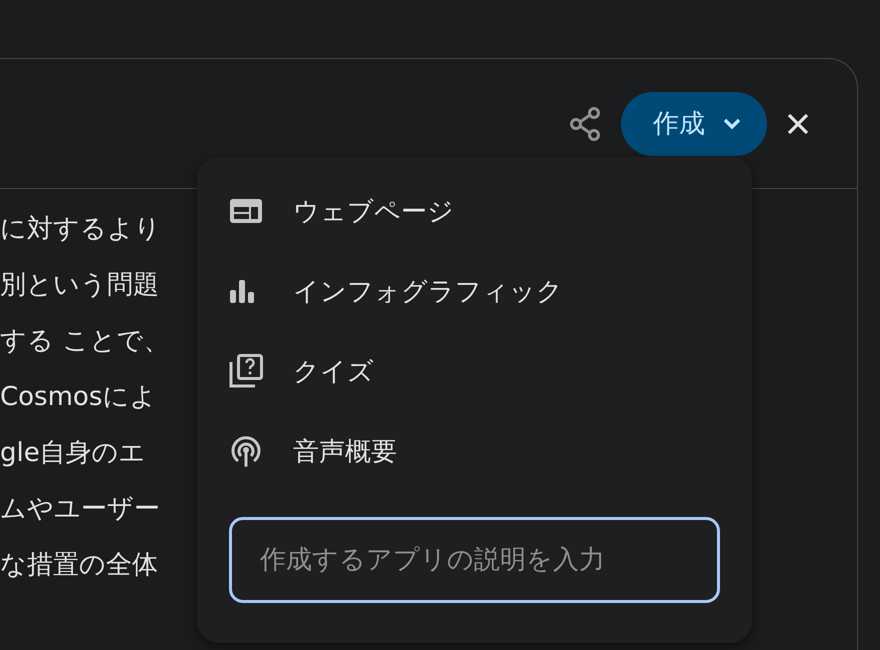 This screenshot has width=880, height=650. What do you see at coordinates (79, 397) in the screenshot?
I see `body-text-line: Cosmosによ` at bounding box center [79, 397].